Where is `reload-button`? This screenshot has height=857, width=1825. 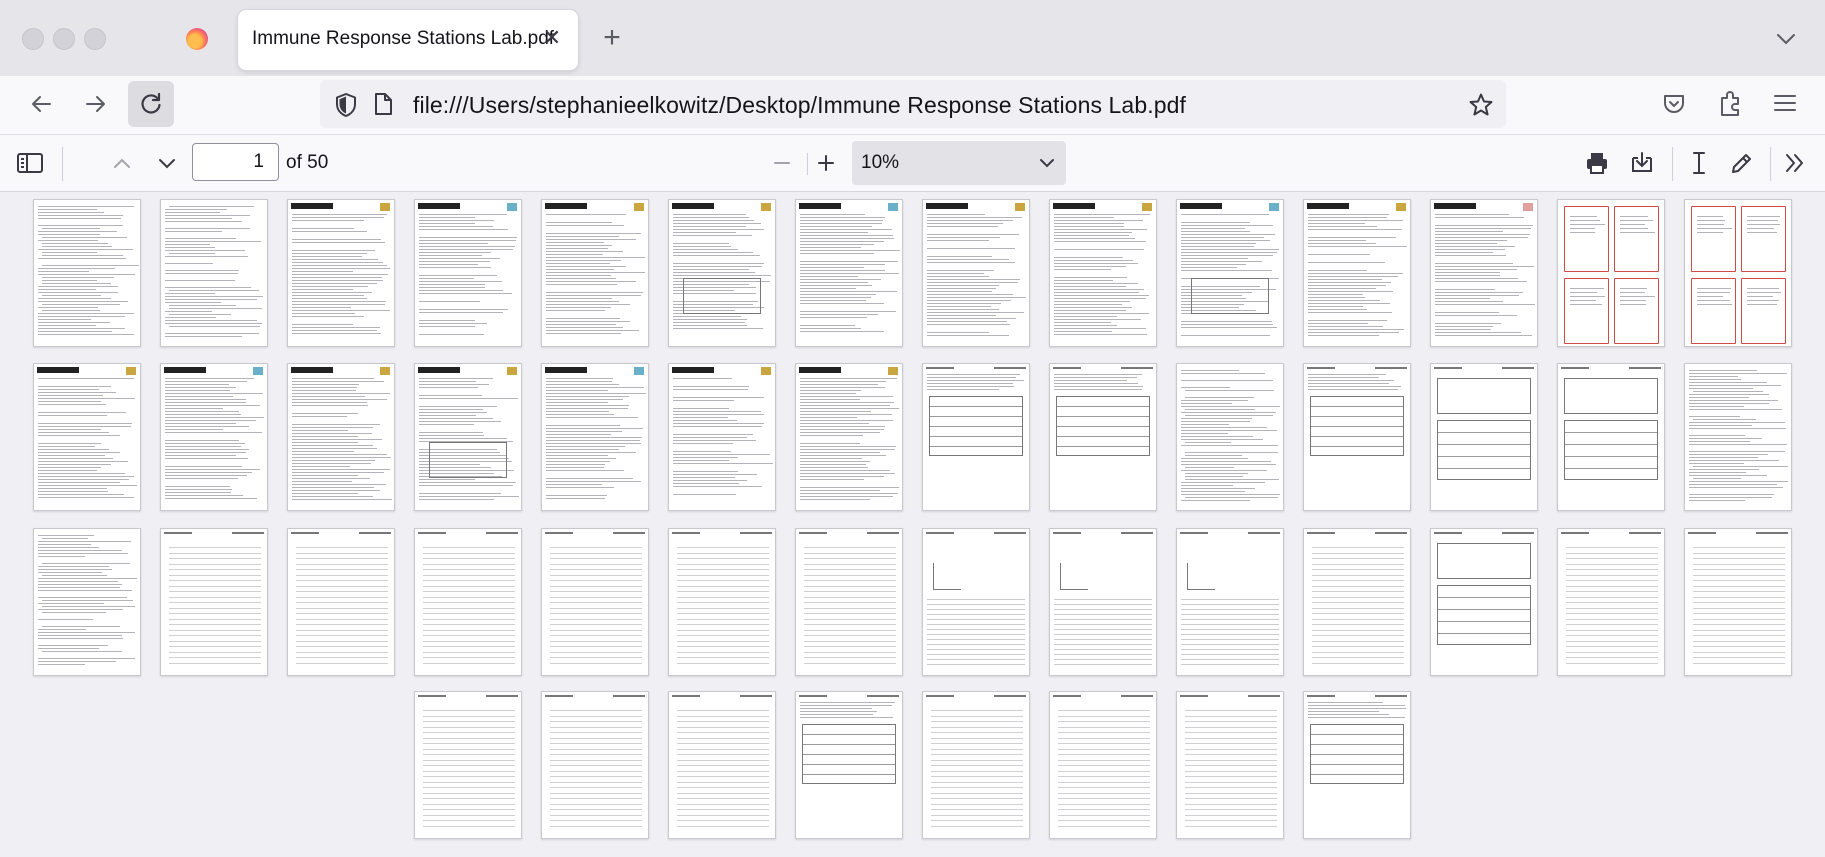 reload-button is located at coordinates (151, 104).